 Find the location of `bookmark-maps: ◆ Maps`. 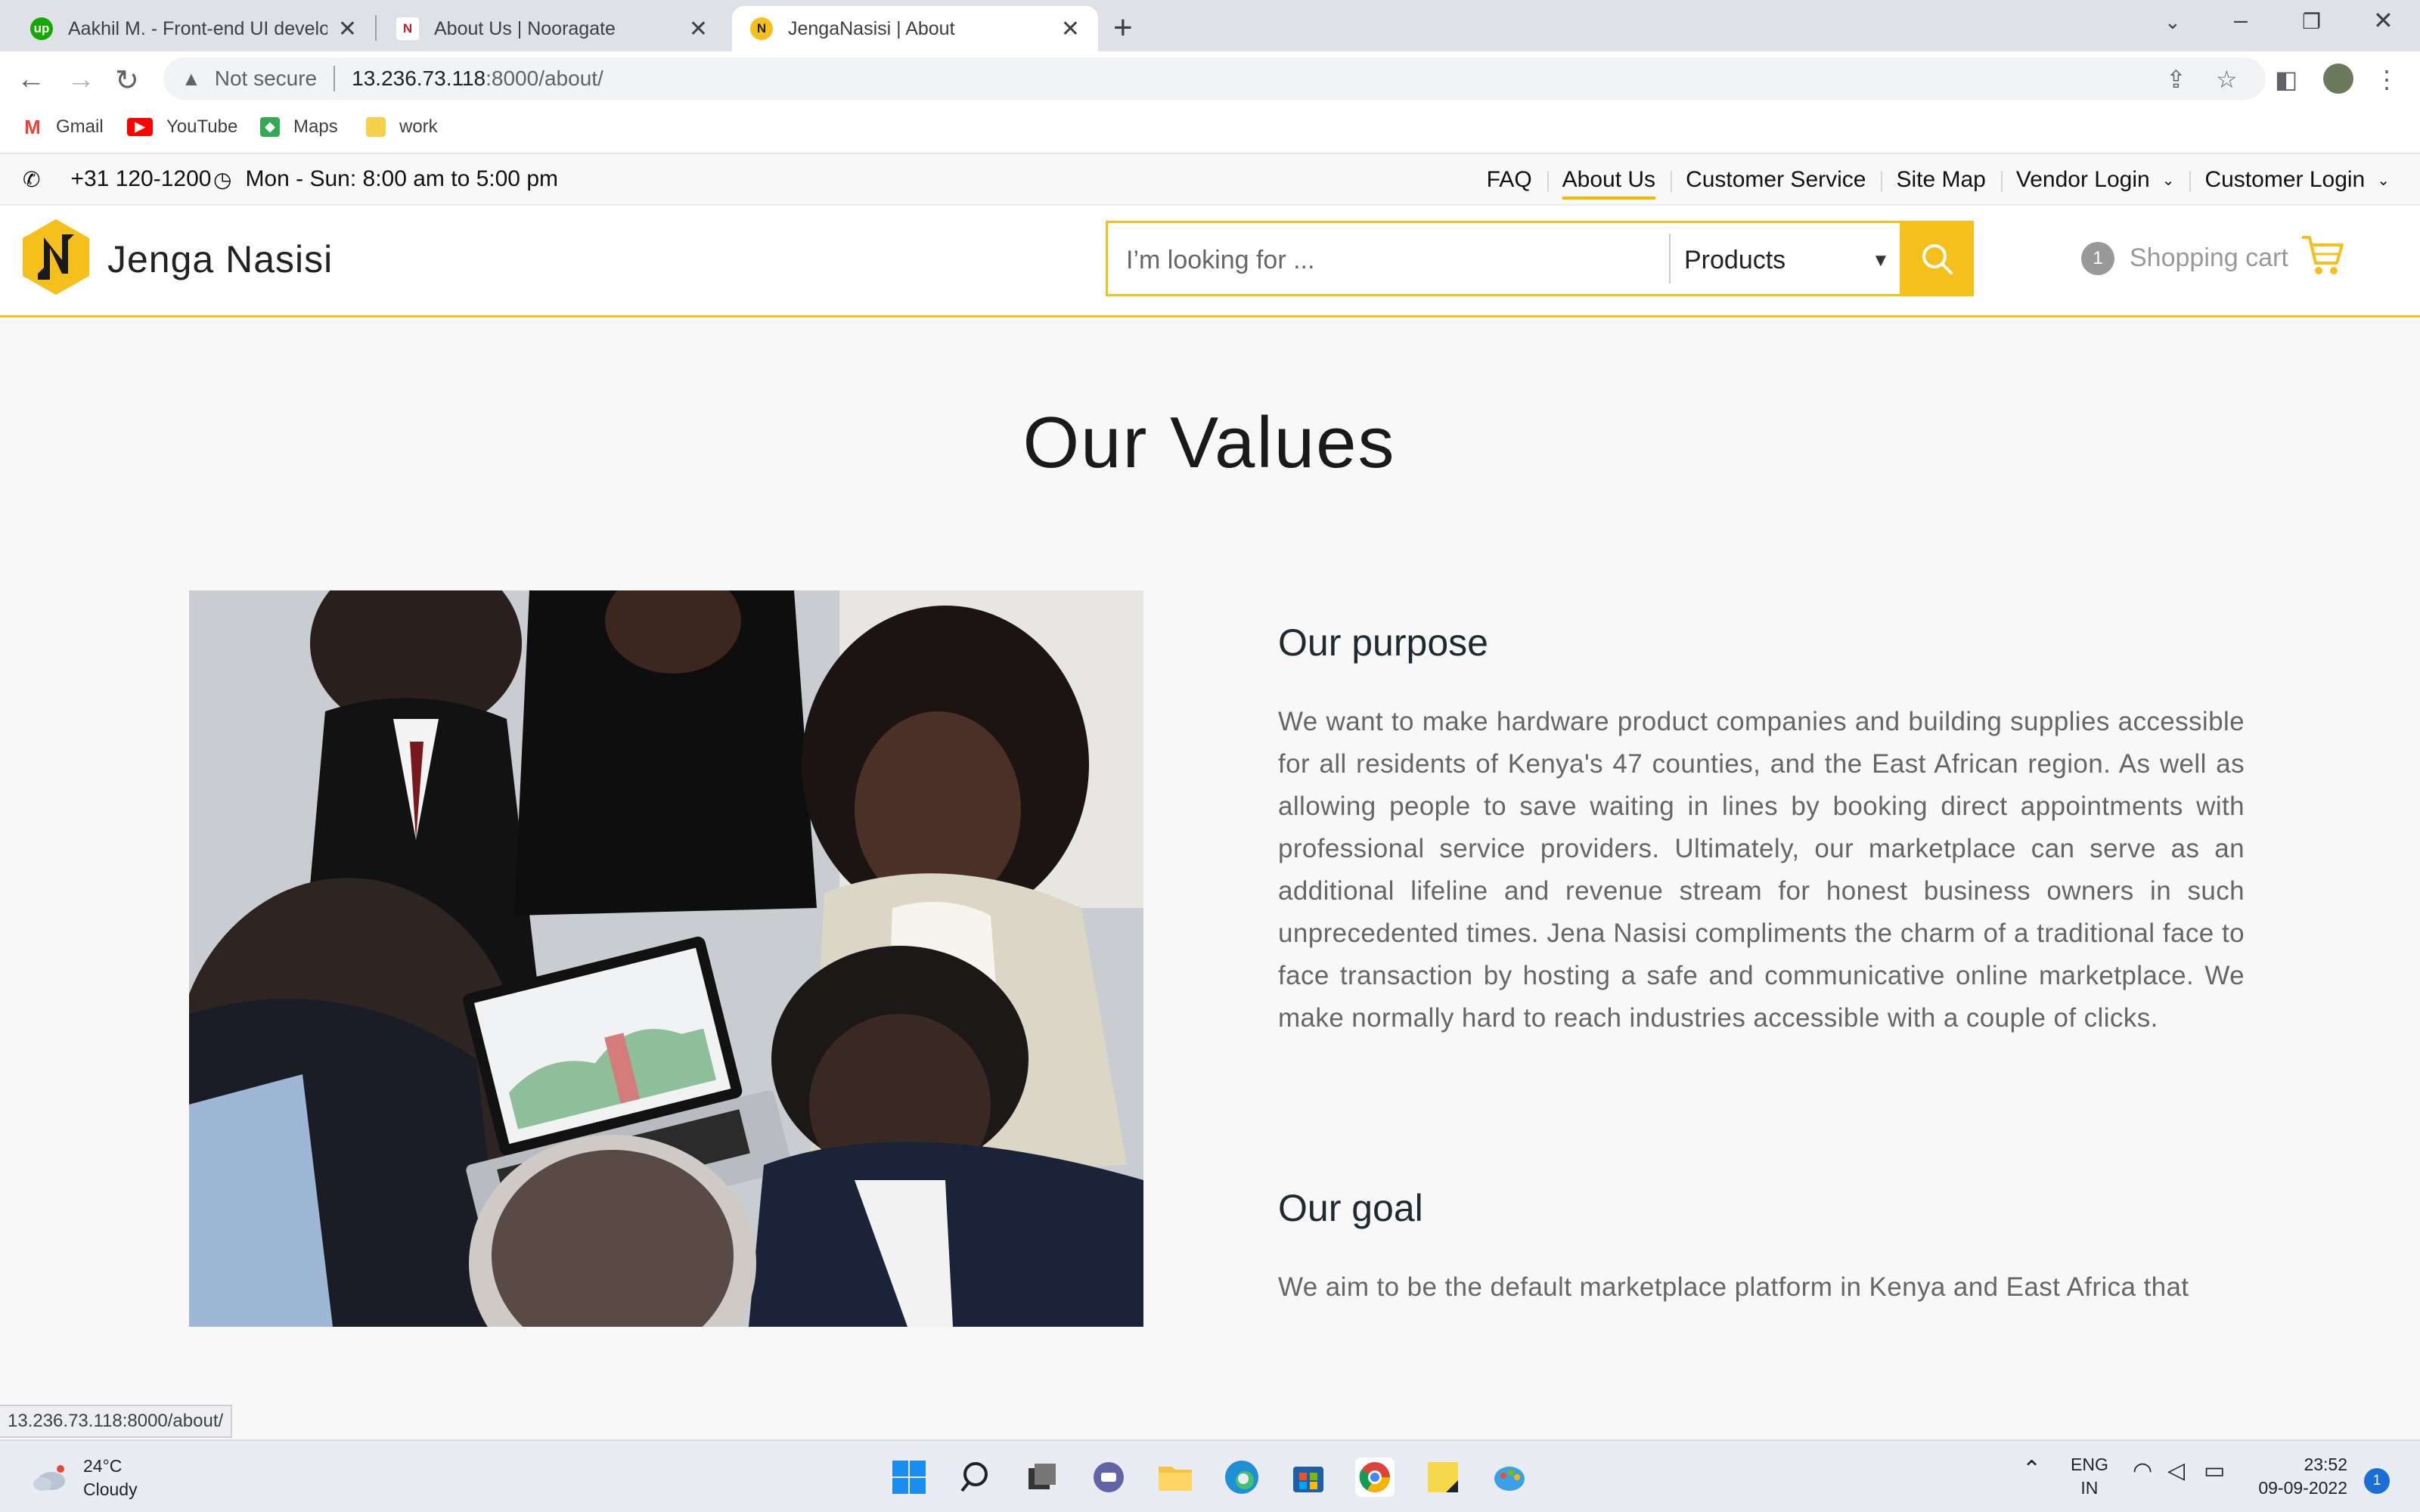

bookmark-maps: ◆ Maps is located at coordinates (299, 127).